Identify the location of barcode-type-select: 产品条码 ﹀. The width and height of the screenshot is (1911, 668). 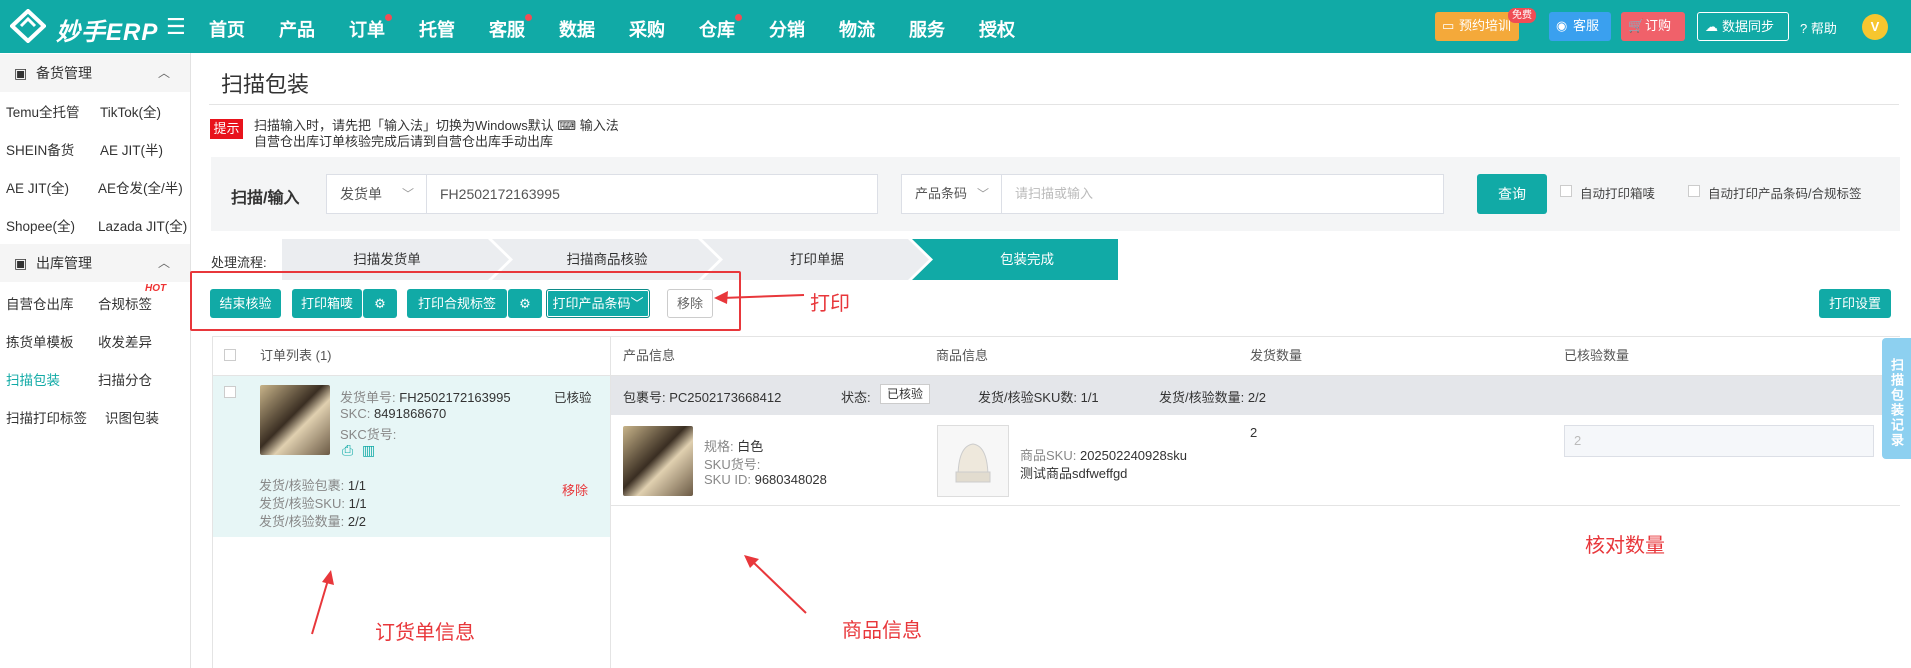
(951, 194).